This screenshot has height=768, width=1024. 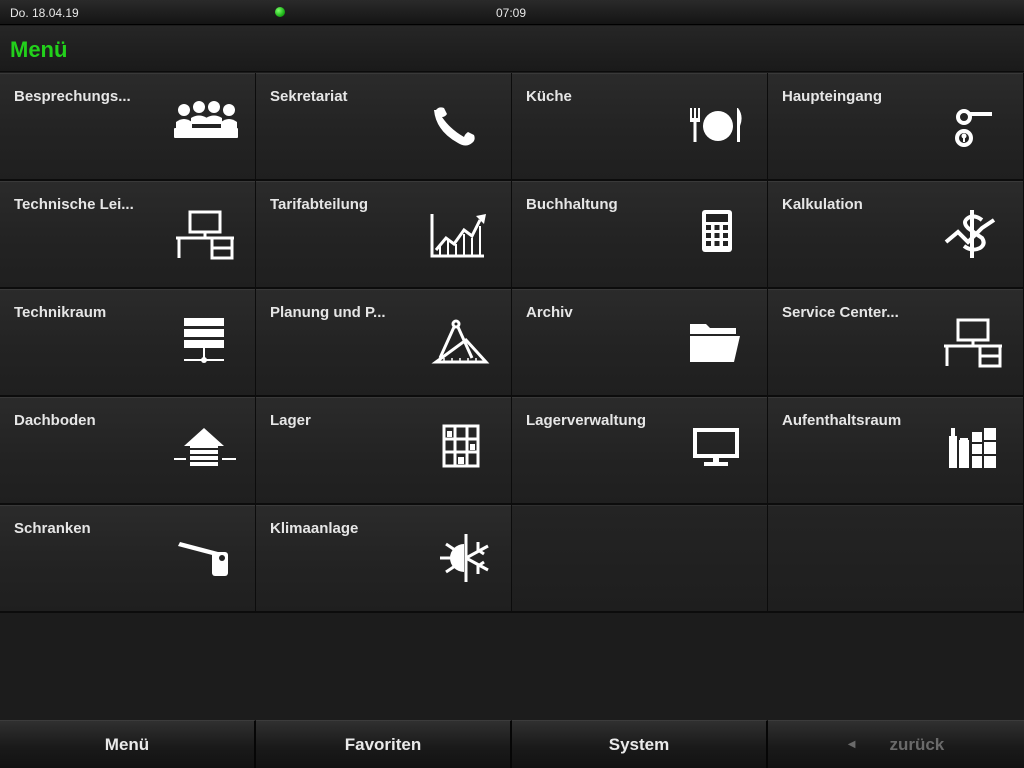 What do you see at coordinates (572, 204) in the screenshot?
I see `tile-label: Buchhaltung` at bounding box center [572, 204].